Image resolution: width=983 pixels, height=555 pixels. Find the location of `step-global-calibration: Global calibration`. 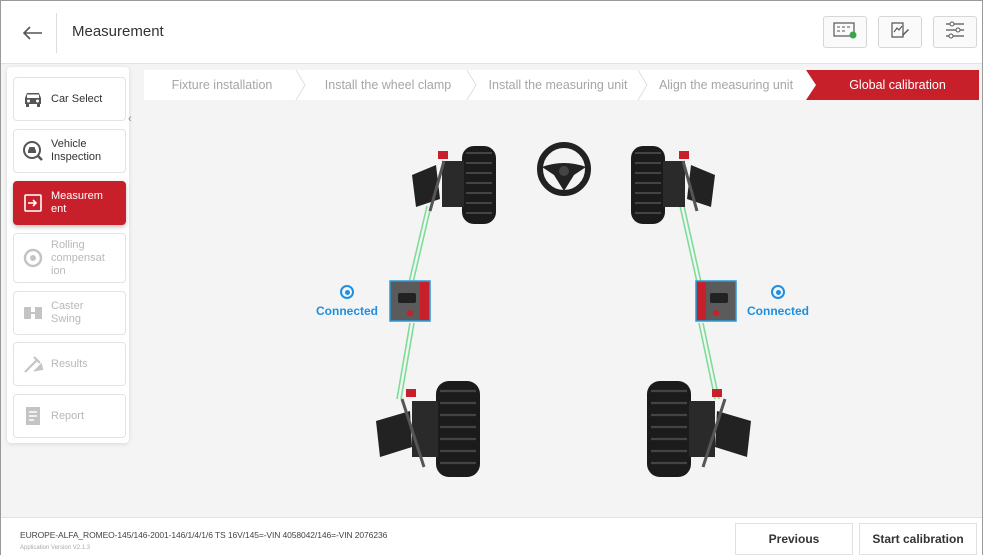

step-global-calibration: Global calibration is located at coordinates (897, 85).